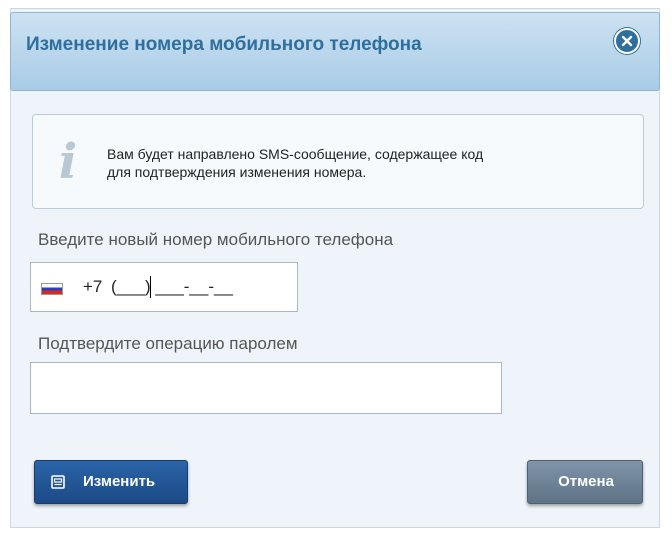  Describe the element at coordinates (52, 289) in the screenshot. I see `russia-flag-icon` at that location.